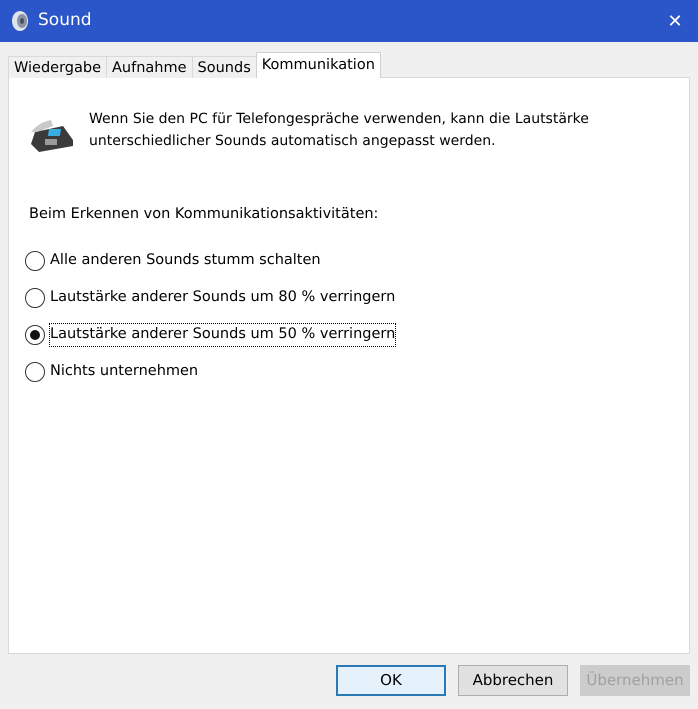 This screenshot has width=698, height=709. What do you see at coordinates (318, 65) in the screenshot?
I see `tab: Kommunikation` at bounding box center [318, 65].